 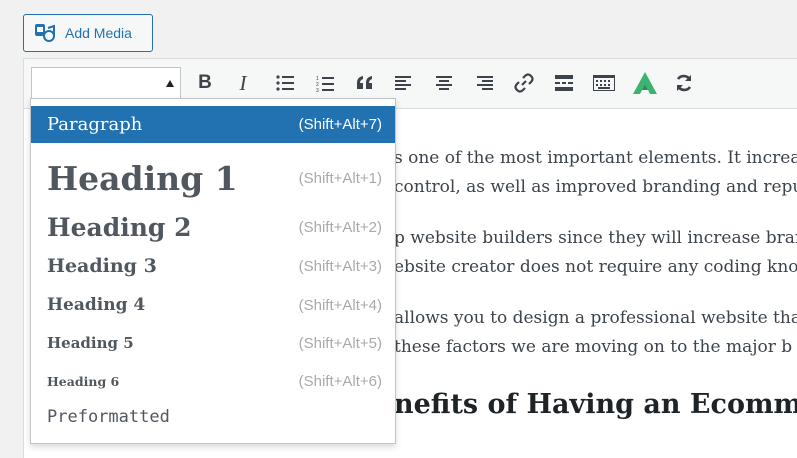 What do you see at coordinates (213, 417) in the screenshot?
I see `format-option-preformatted: Preformatted` at bounding box center [213, 417].